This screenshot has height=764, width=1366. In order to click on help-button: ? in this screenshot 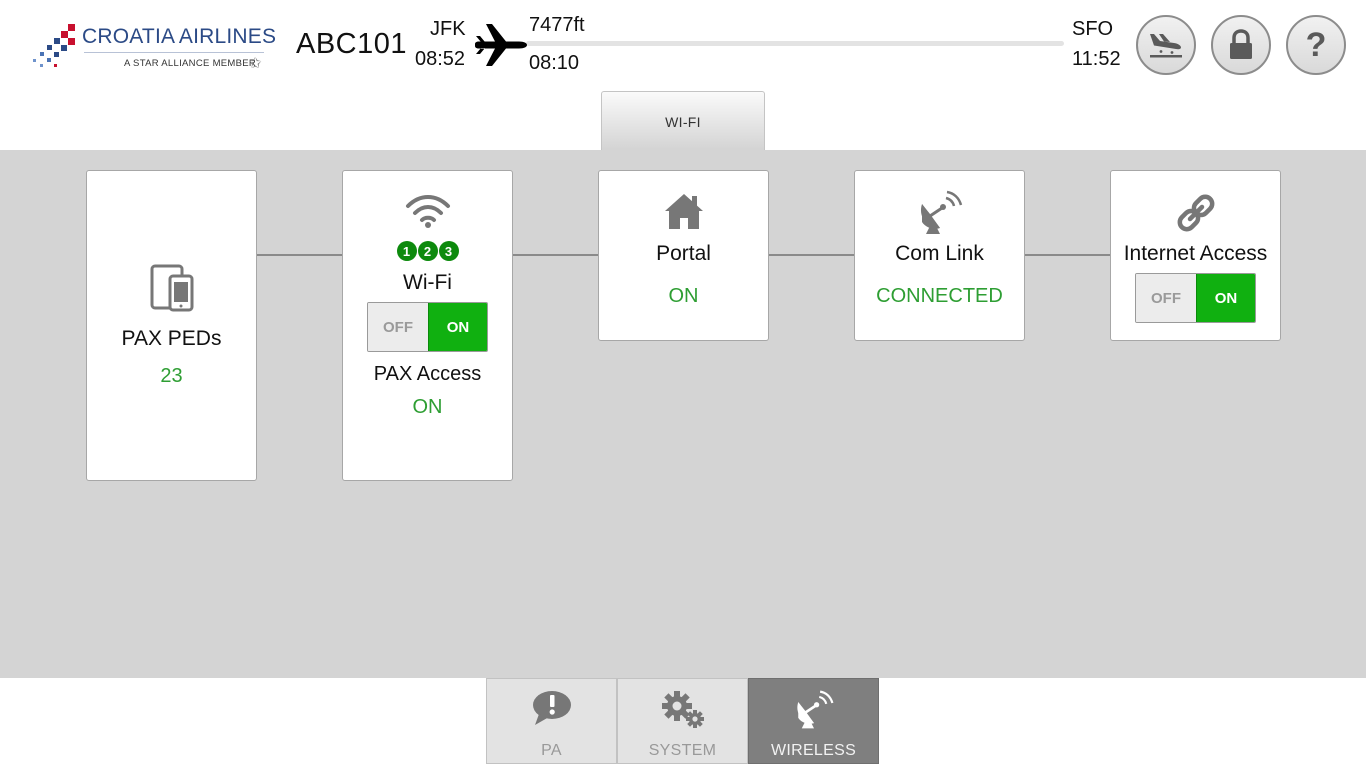, I will do `click(1316, 45)`.